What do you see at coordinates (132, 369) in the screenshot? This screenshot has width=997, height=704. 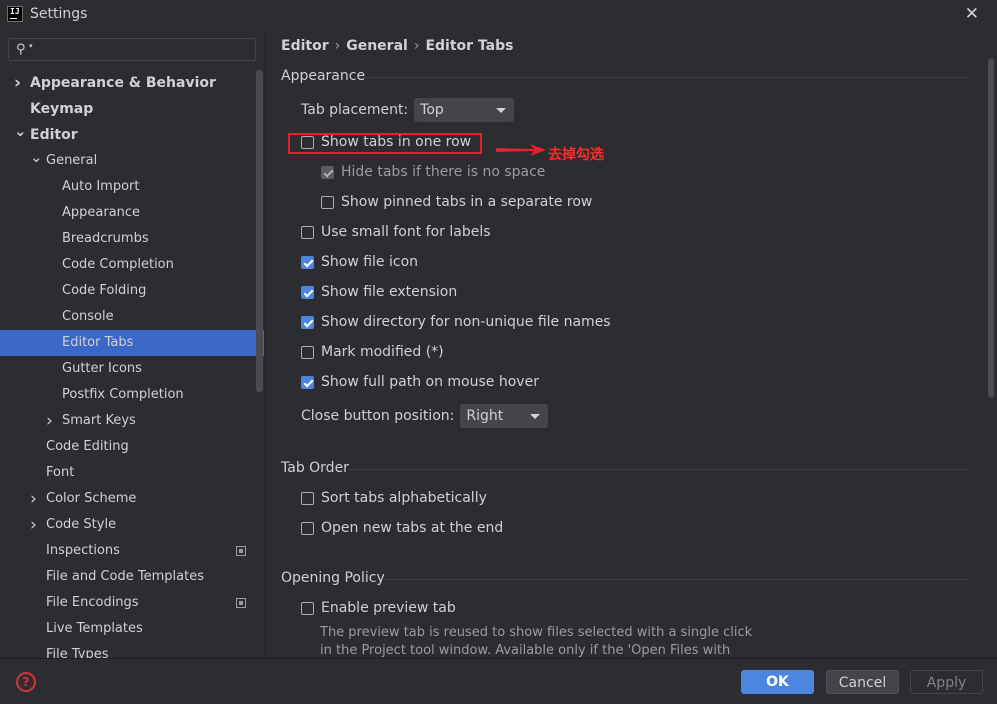 I see `sidebar-item-gutter-icons: Gutter Icons` at bounding box center [132, 369].